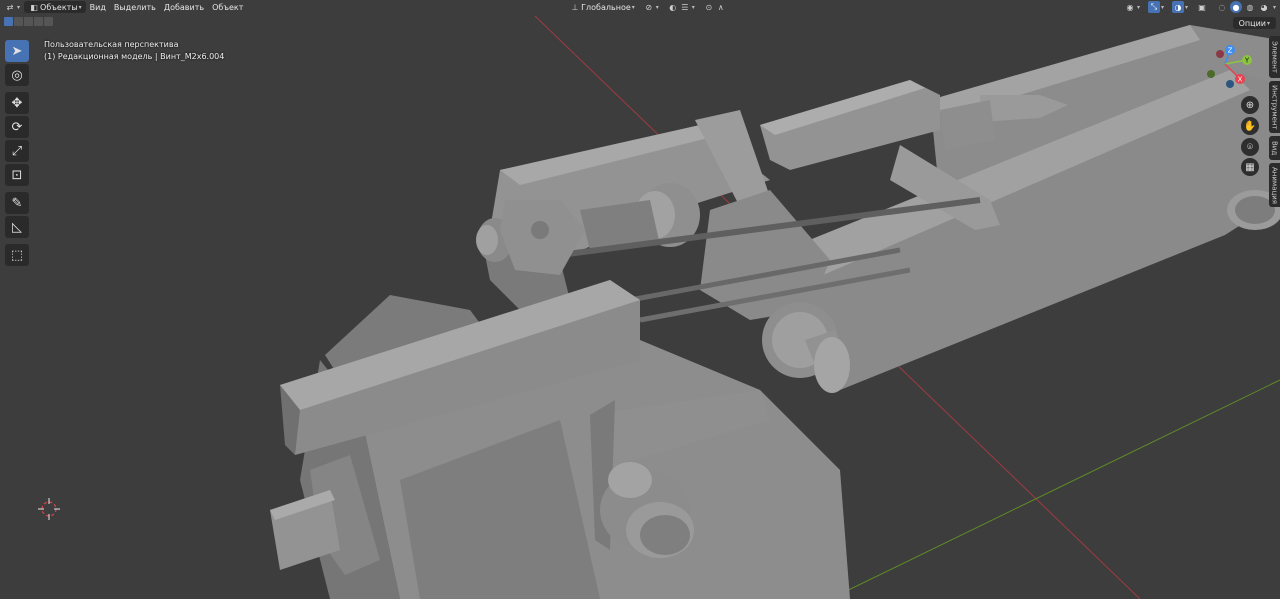 This screenshot has height=599, width=1280. What do you see at coordinates (59, 7) in the screenshot?
I see `mode-label: Объекты` at bounding box center [59, 7].